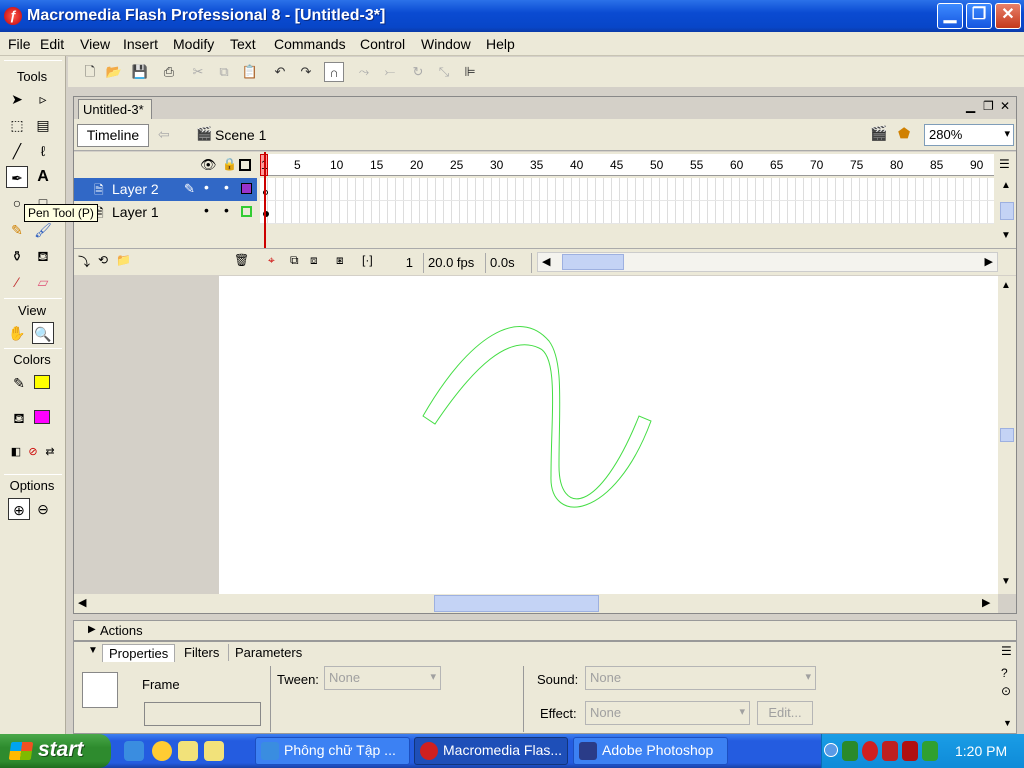  Describe the element at coordinates (1004, 673) in the screenshot. I see `help-icon: ?` at that location.